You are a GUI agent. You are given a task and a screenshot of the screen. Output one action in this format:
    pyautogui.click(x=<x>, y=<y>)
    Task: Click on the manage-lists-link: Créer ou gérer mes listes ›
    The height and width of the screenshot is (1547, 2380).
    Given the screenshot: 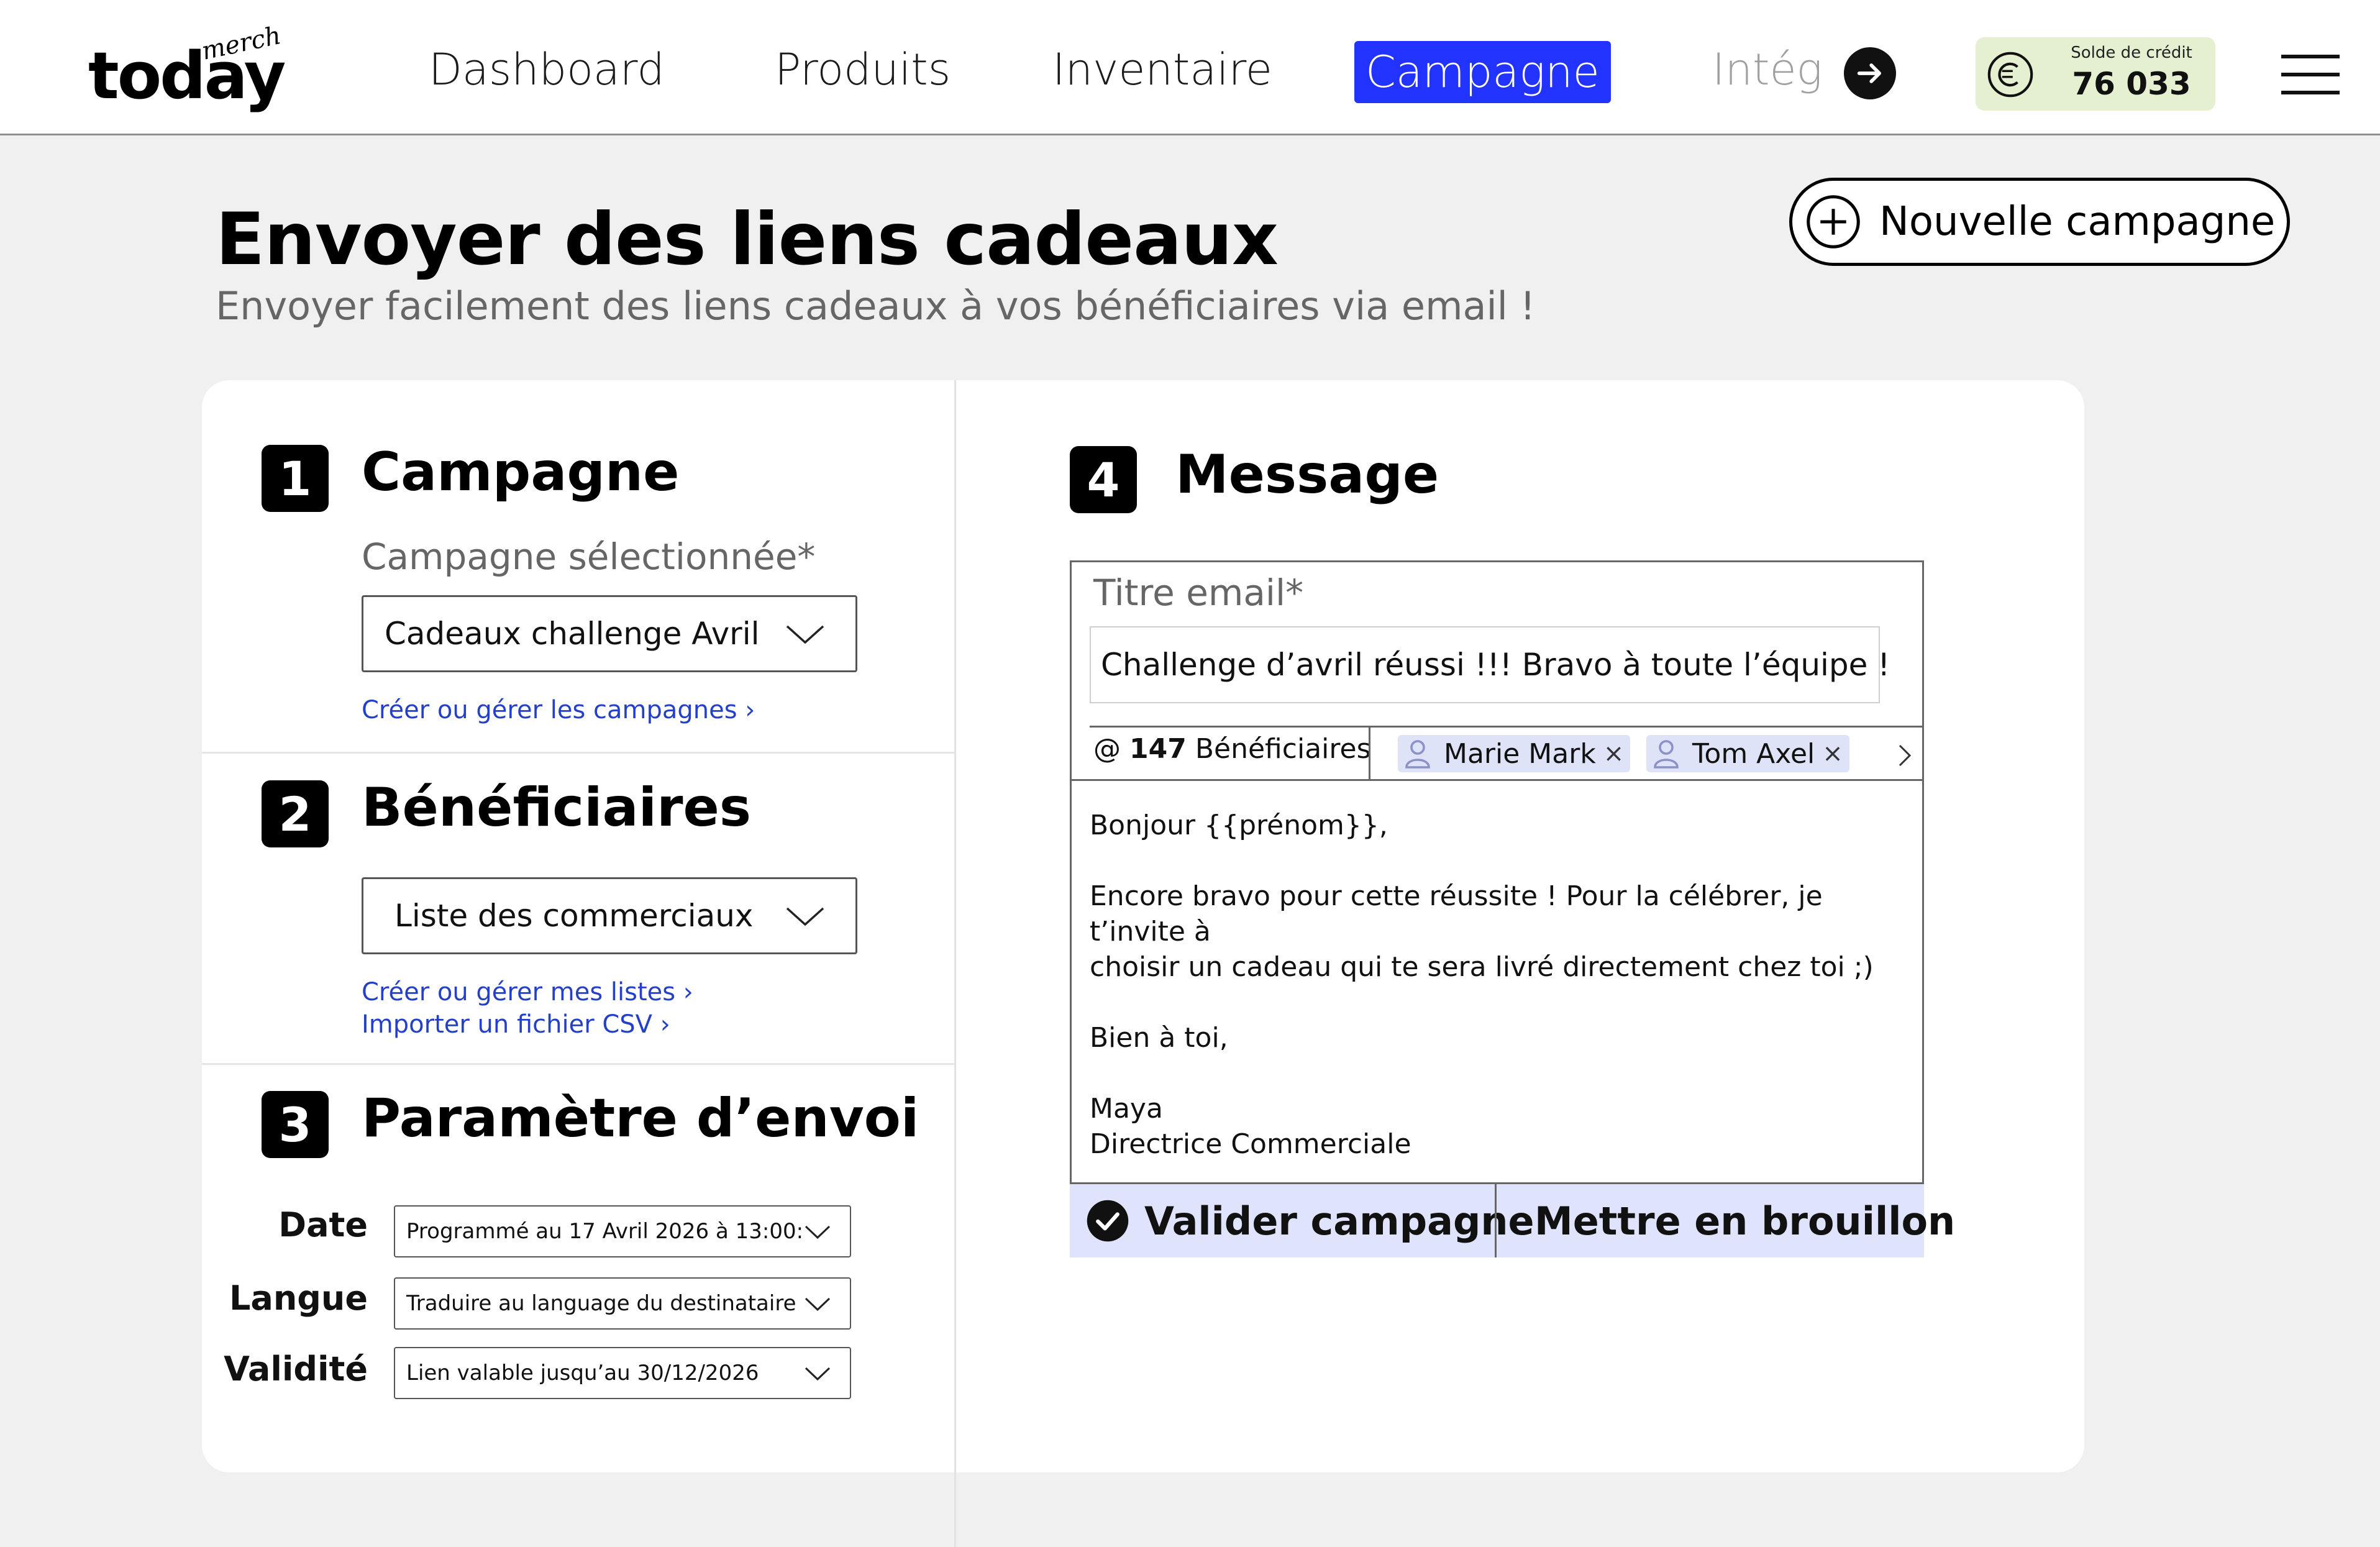 What is the action you would take?
    pyautogui.click(x=527, y=992)
    